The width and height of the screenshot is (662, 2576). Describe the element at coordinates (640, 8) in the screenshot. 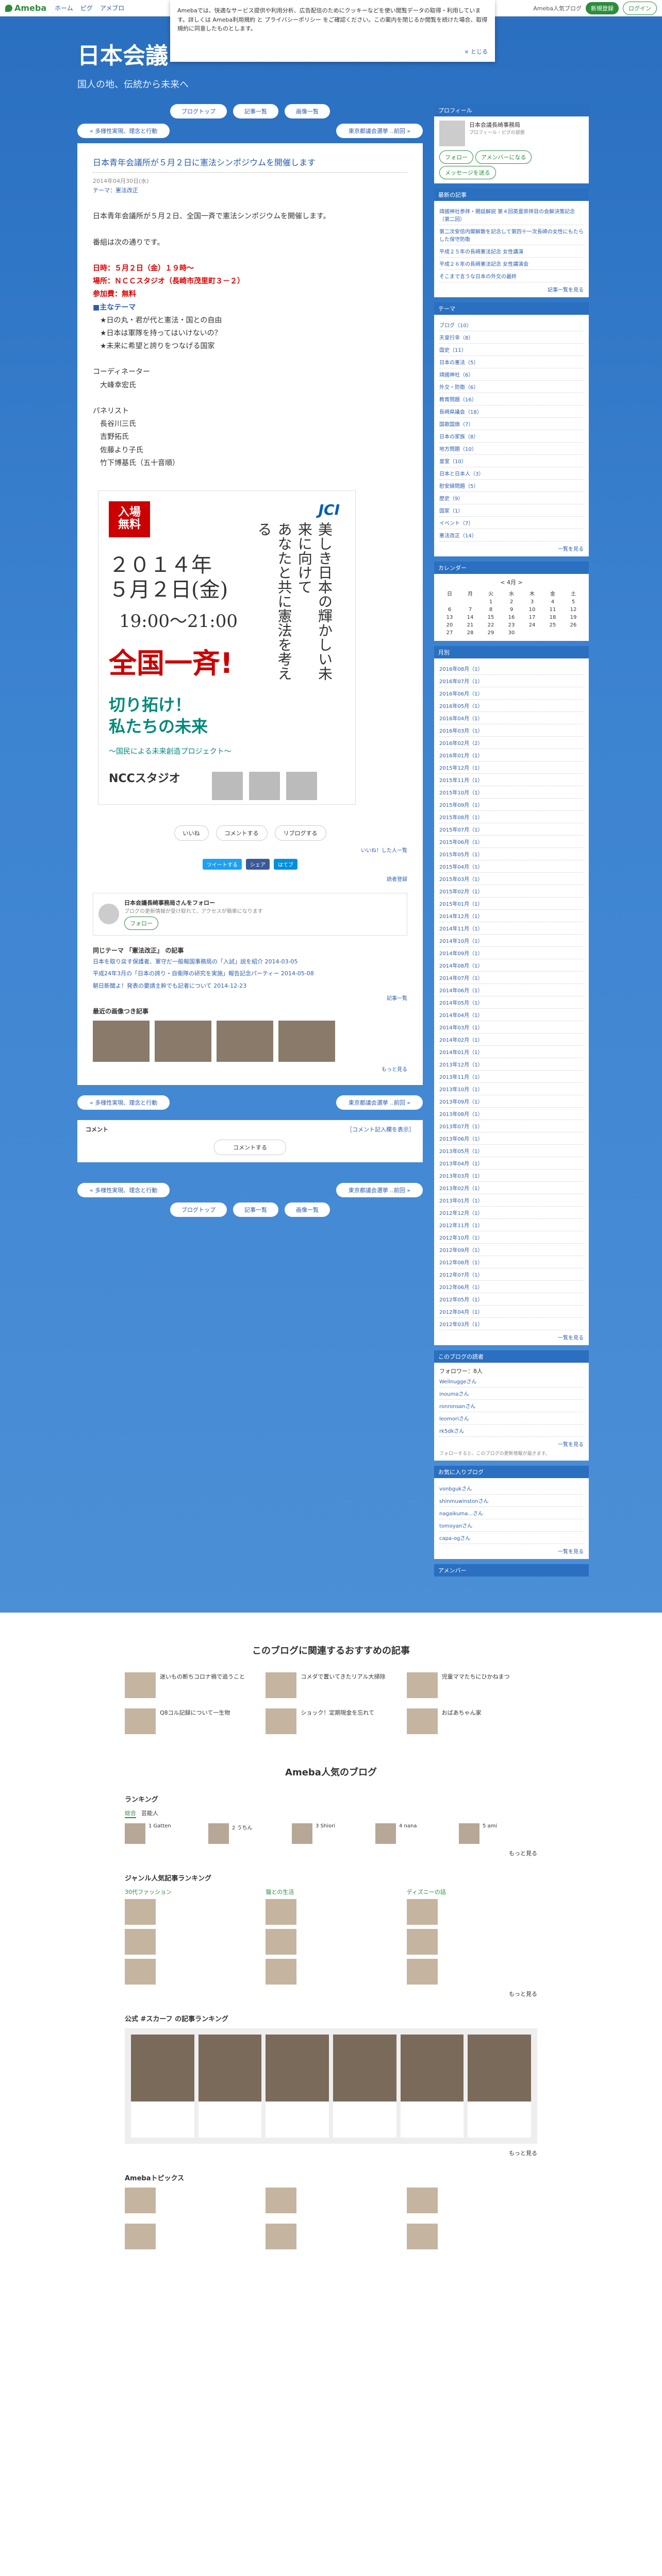

I see `login-button: ログイン` at that location.